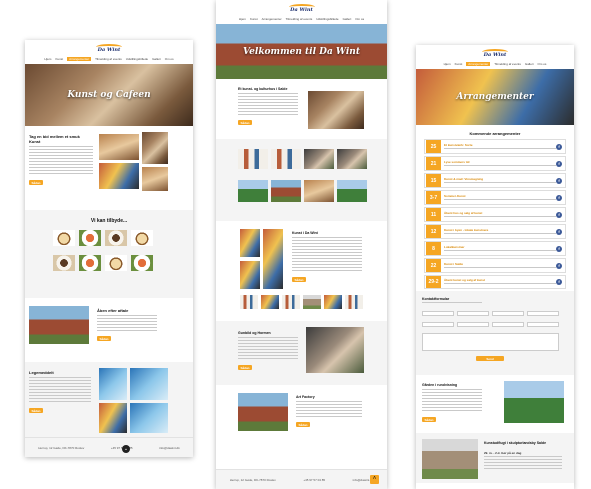 The width and height of the screenshot is (591, 489). Describe the element at coordinates (490, 358) in the screenshot. I see `form-submit-button: Send` at that location.